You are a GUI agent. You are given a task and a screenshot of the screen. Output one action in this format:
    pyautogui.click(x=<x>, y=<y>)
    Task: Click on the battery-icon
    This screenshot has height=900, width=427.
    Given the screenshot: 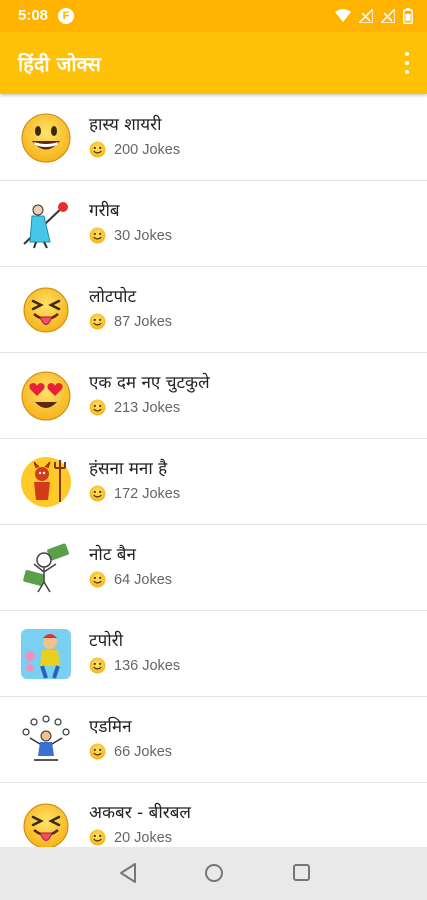 What is the action you would take?
    pyautogui.click(x=408, y=16)
    